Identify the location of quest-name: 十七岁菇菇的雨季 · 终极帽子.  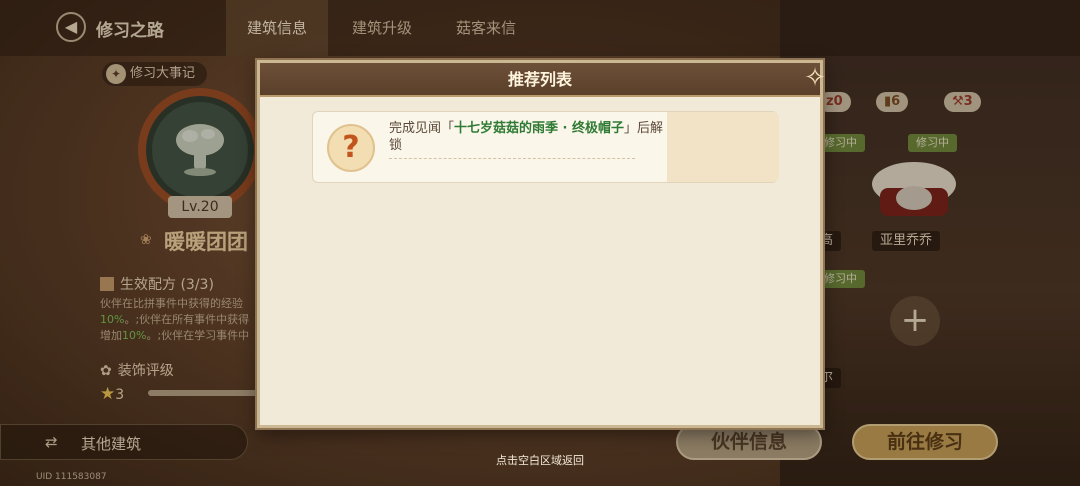
(539, 128).